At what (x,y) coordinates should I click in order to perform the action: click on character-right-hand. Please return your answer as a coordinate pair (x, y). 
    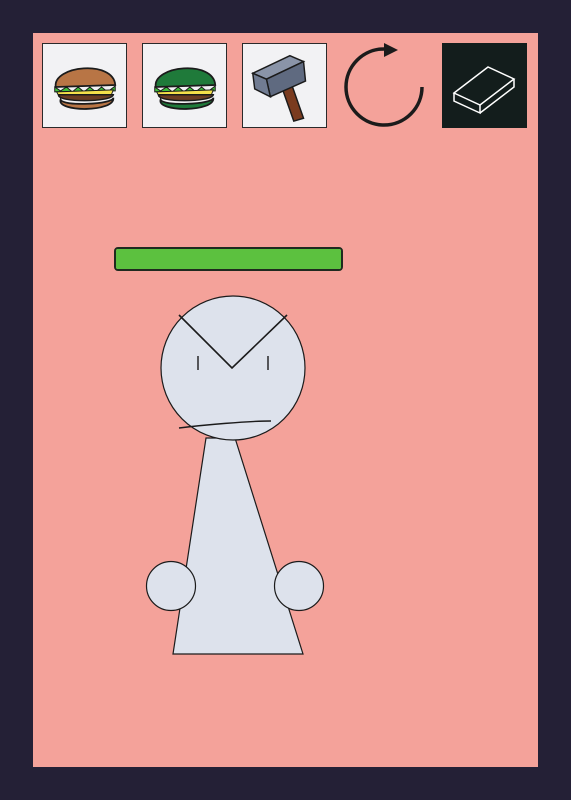
    Looking at the image, I should click on (299, 586).